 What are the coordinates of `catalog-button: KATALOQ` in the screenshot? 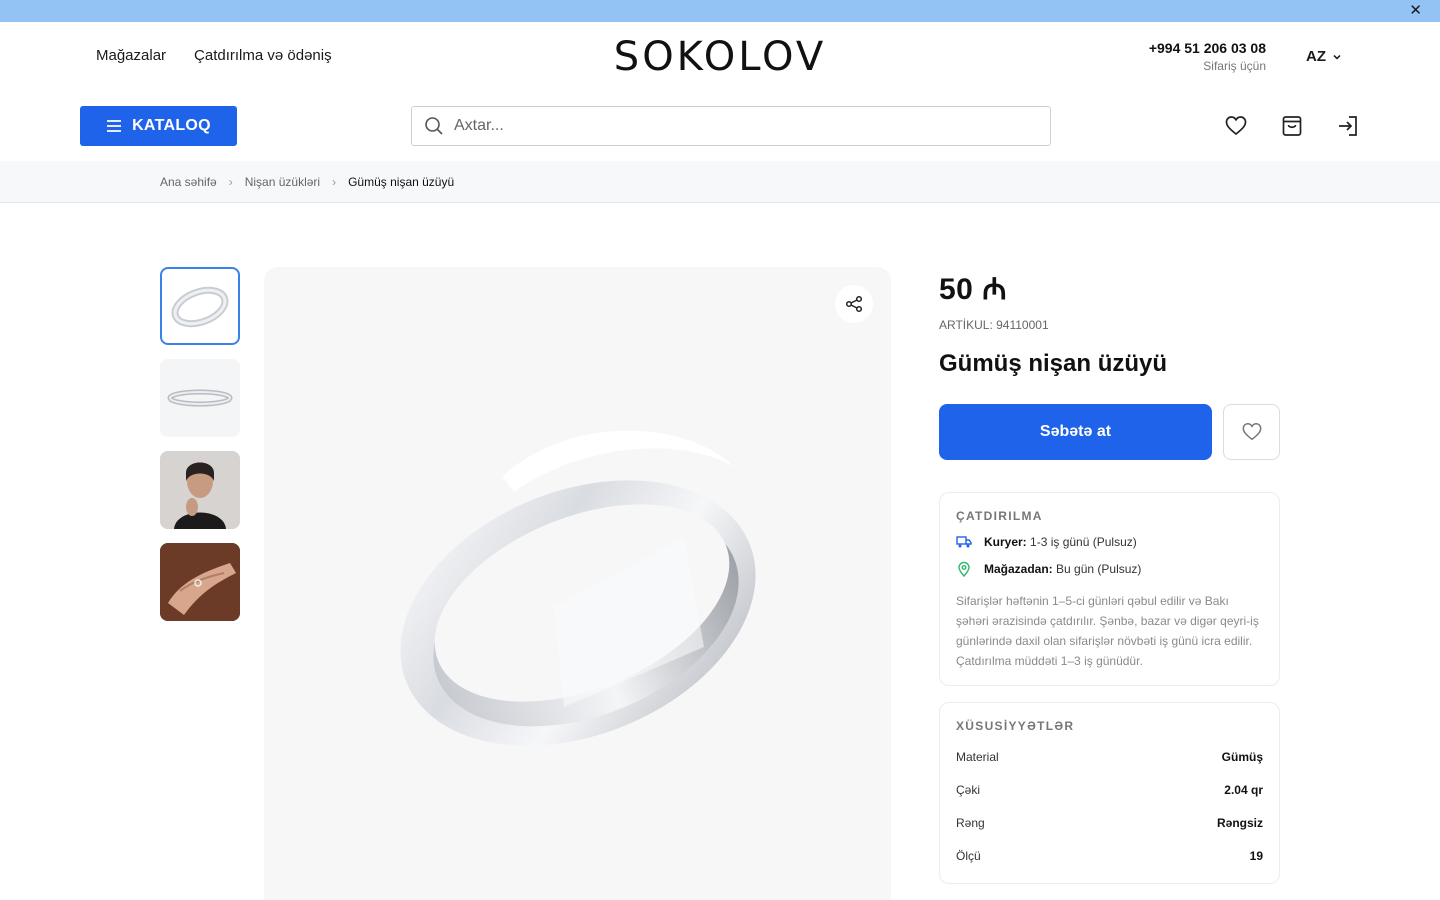 It's located at (158, 126).